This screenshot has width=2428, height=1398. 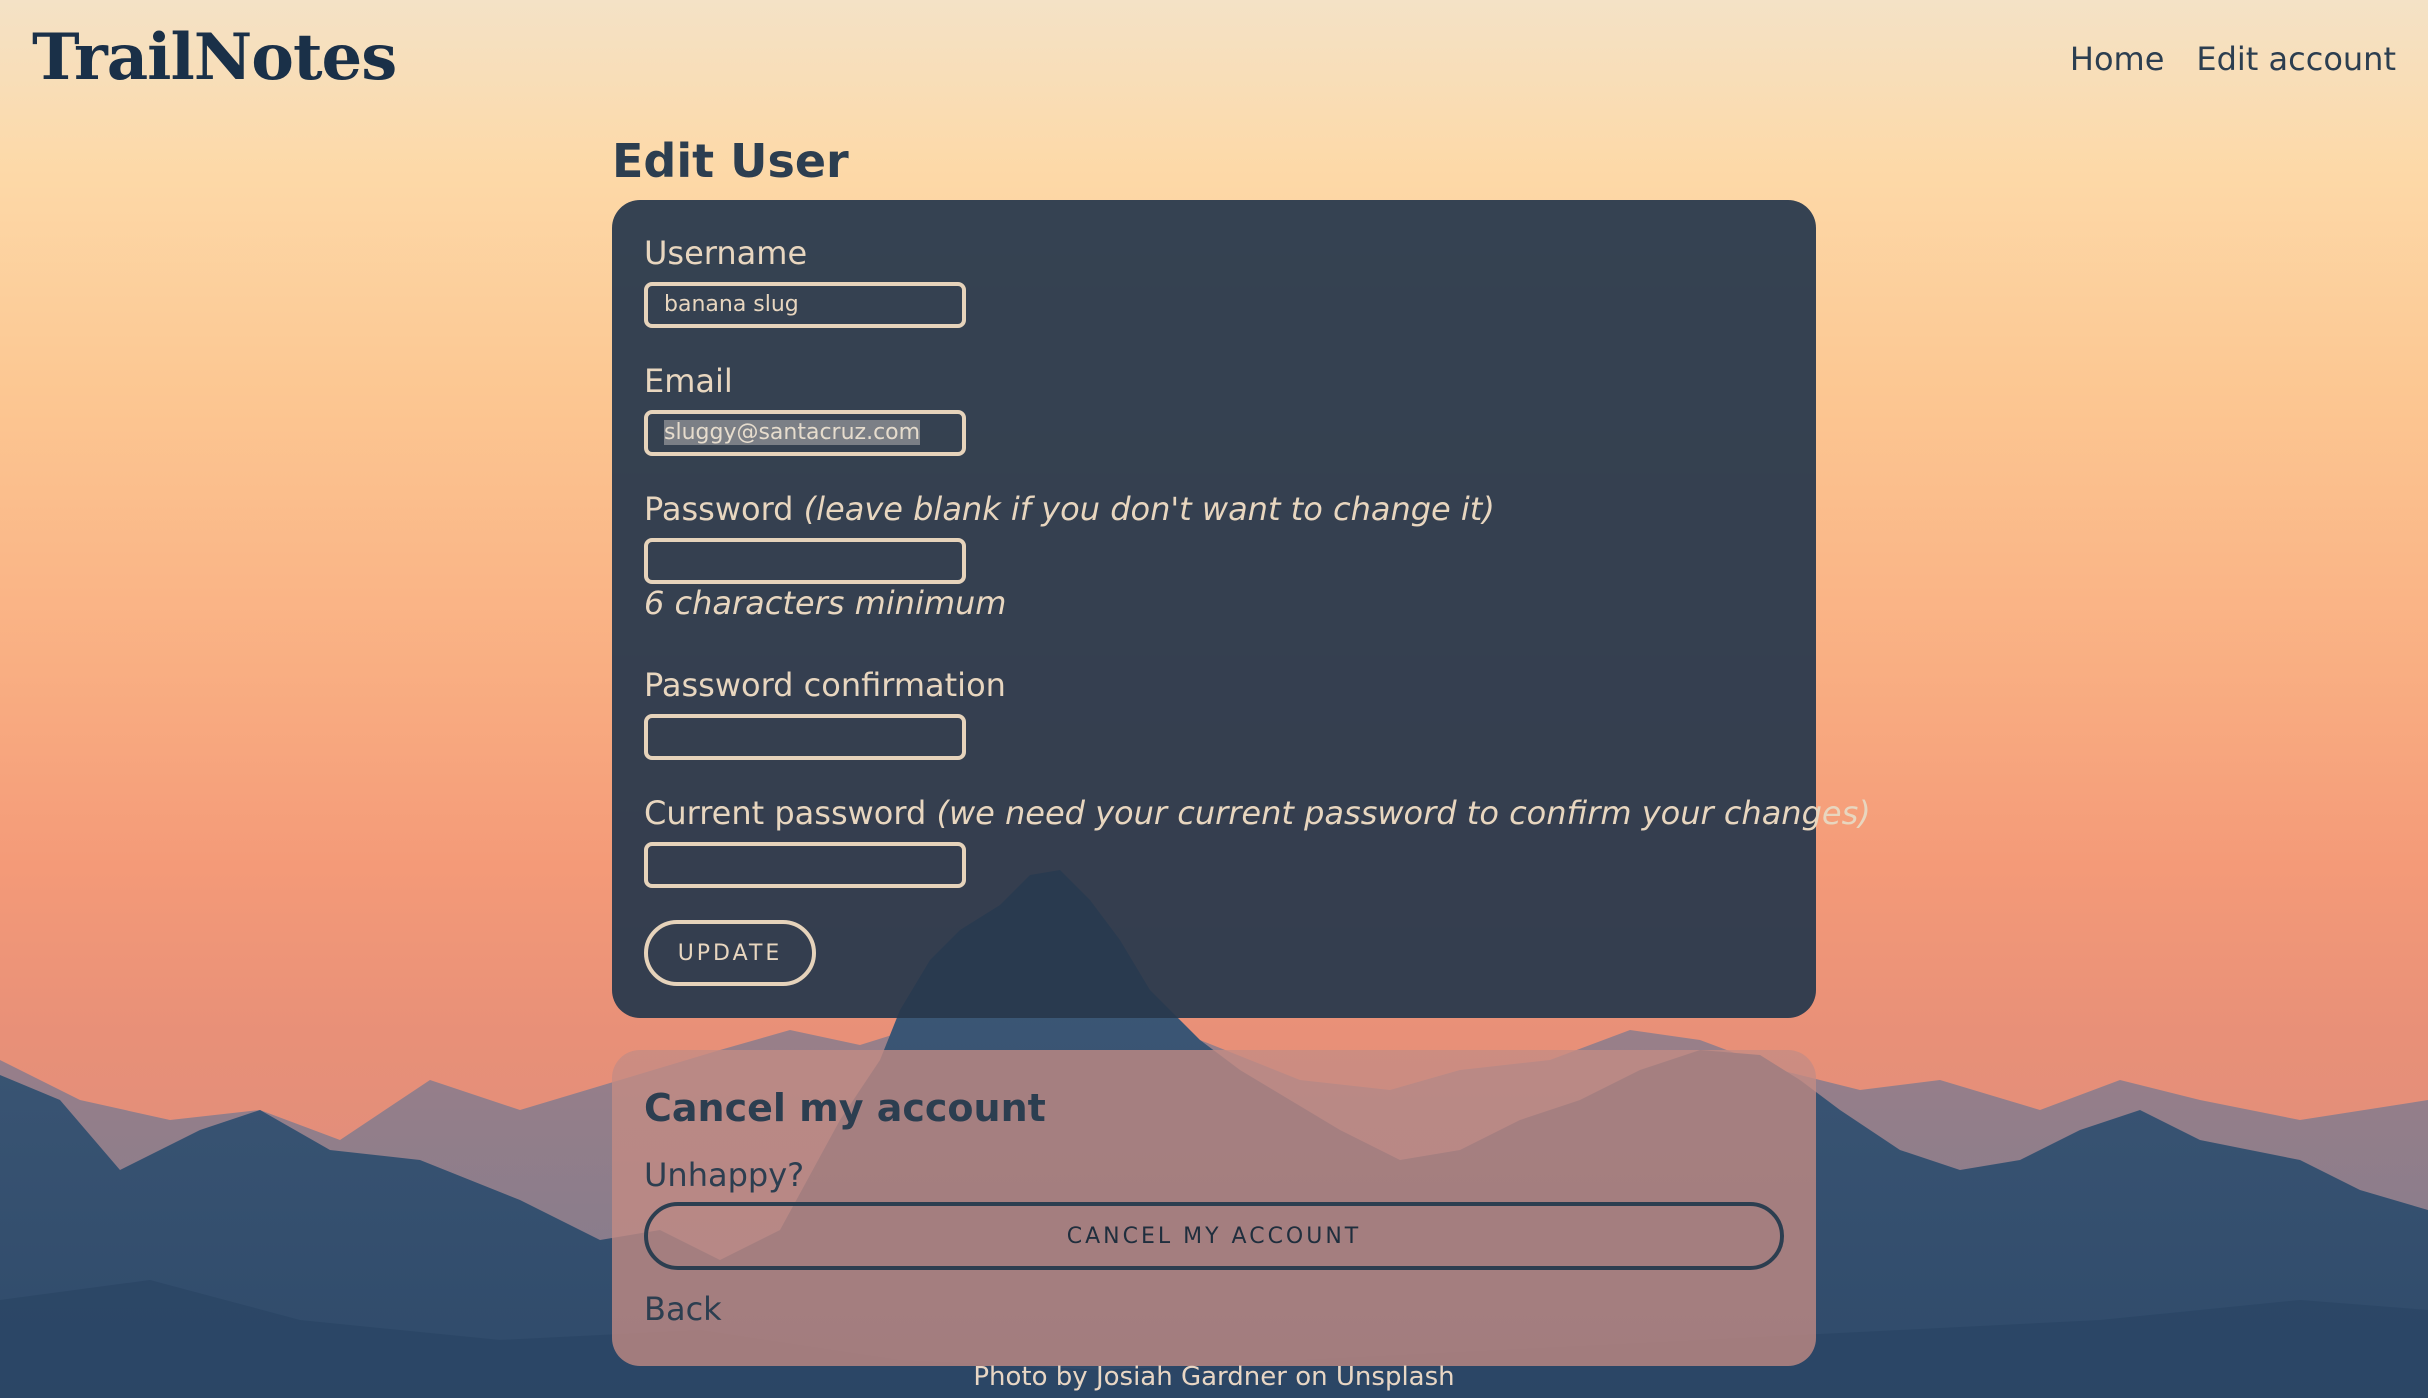 I want to click on top-nav: Home Edit account, so click(x=2233, y=59).